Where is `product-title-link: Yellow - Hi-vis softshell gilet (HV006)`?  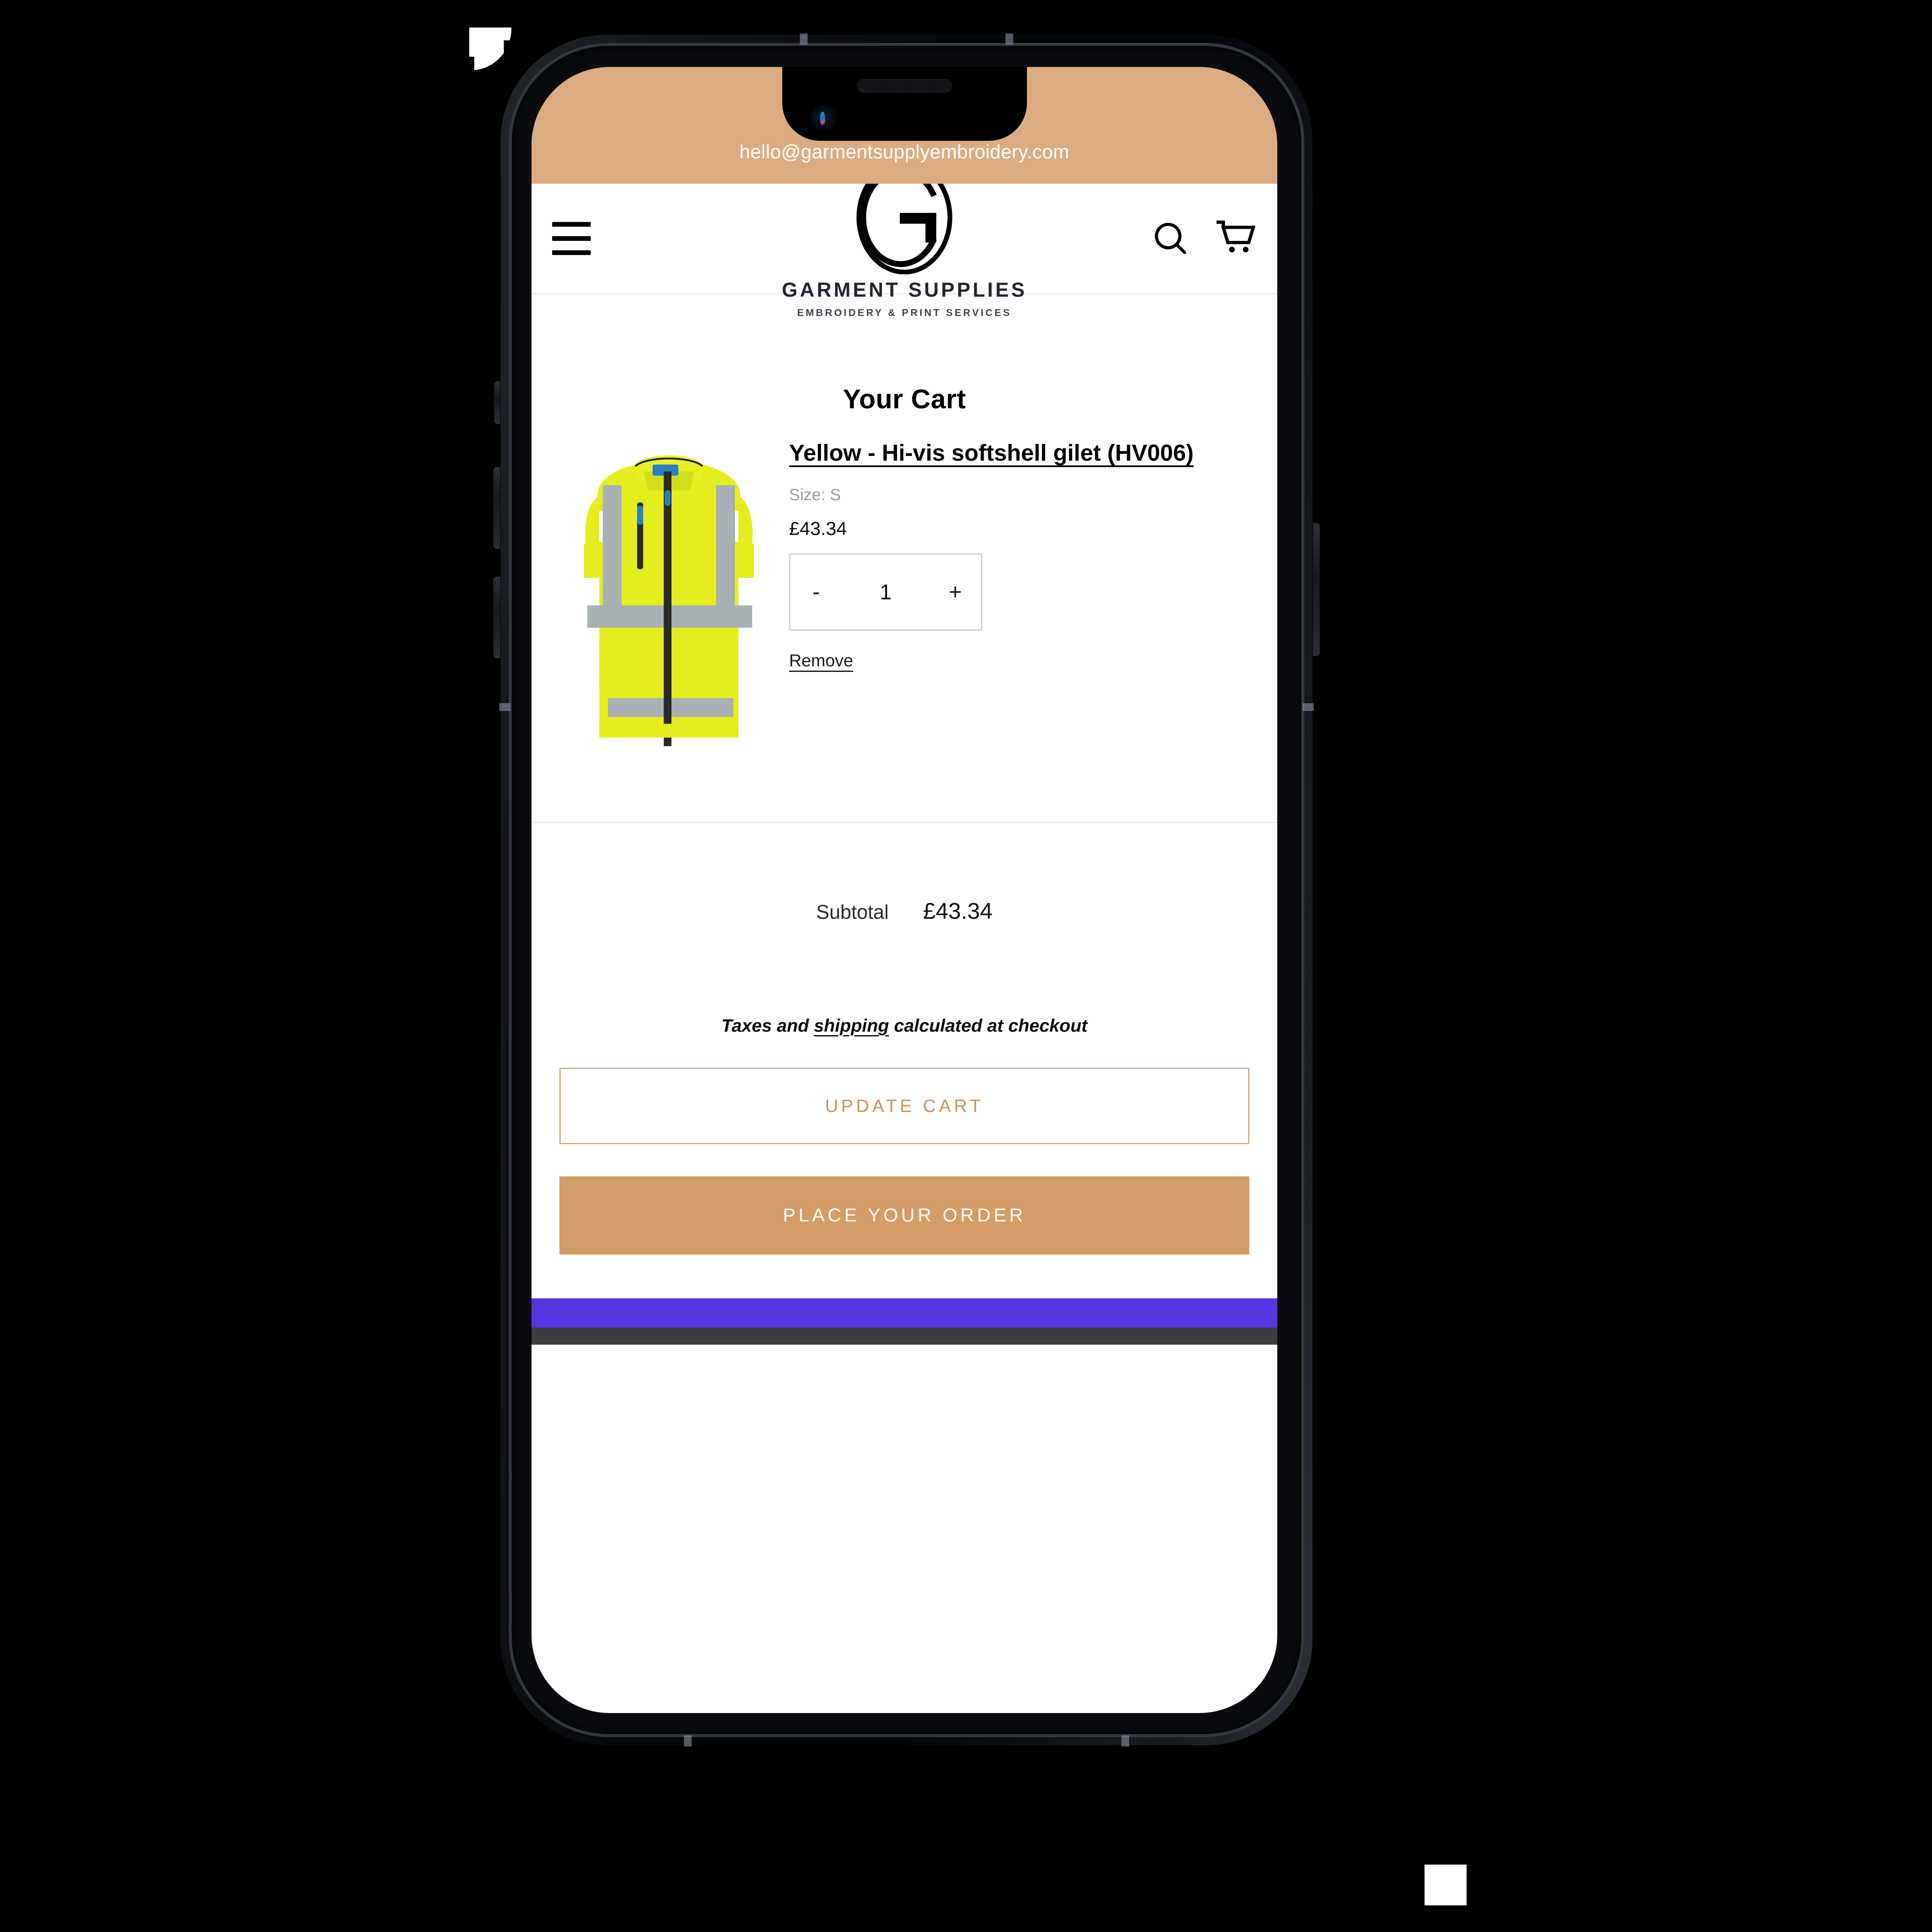 product-title-link: Yellow - Hi-vis softshell gilet (HV006) is located at coordinates (991, 453).